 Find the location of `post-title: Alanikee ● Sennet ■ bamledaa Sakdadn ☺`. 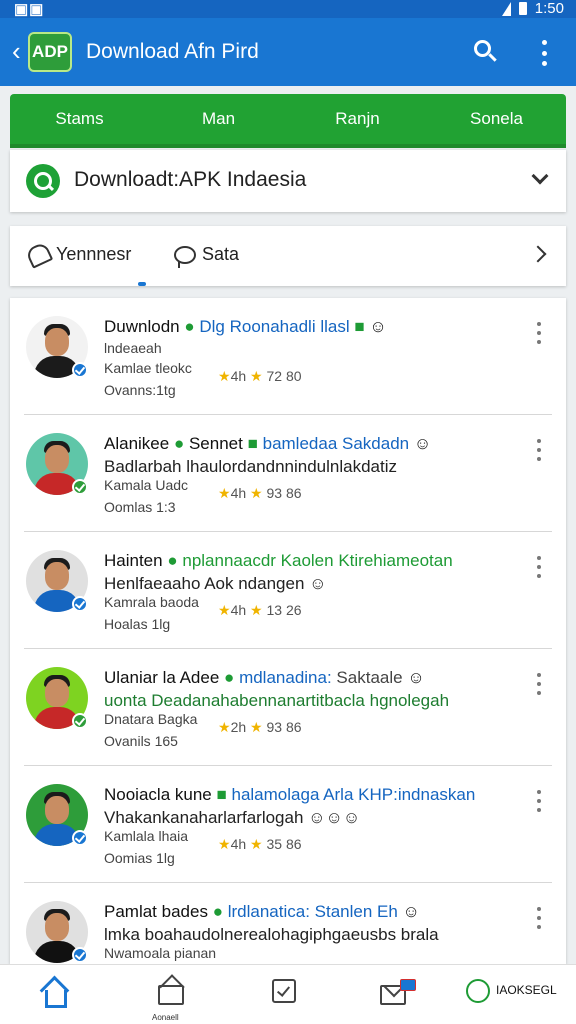

post-title: Alanikee ● Sennet ■ bamledaa Sakdadn ☺ is located at coordinates (268, 443).